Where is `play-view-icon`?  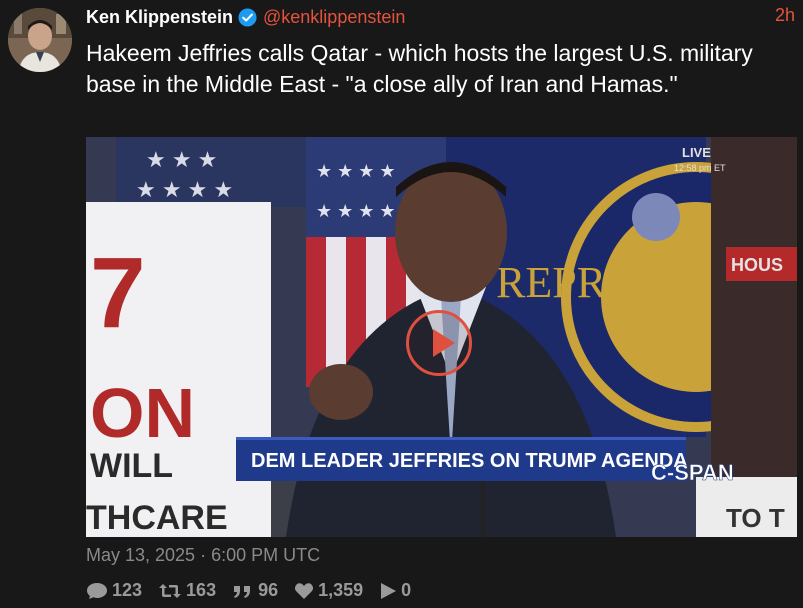 play-view-icon is located at coordinates (389, 590).